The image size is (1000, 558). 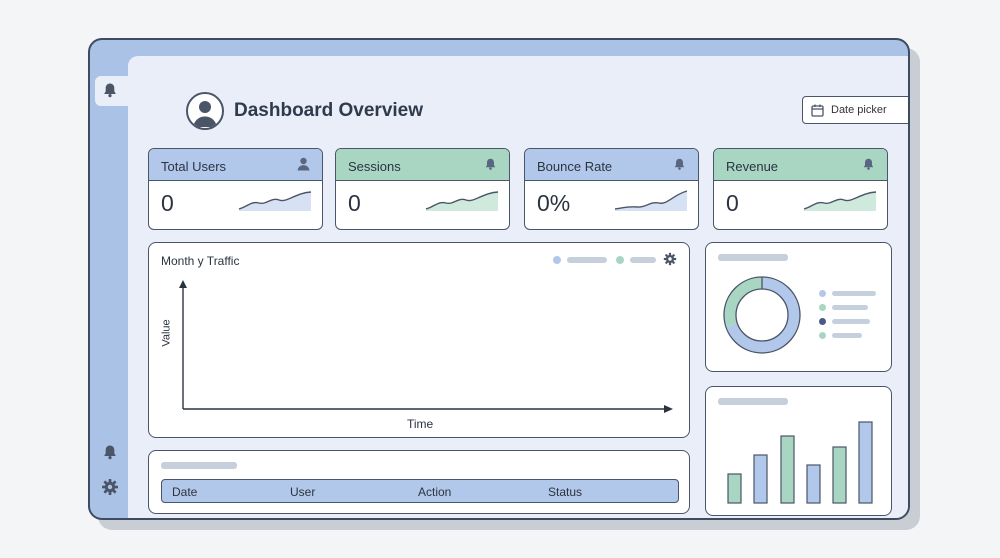 What do you see at coordinates (859, 110) in the screenshot?
I see `date-picker-label: Date picker` at bounding box center [859, 110].